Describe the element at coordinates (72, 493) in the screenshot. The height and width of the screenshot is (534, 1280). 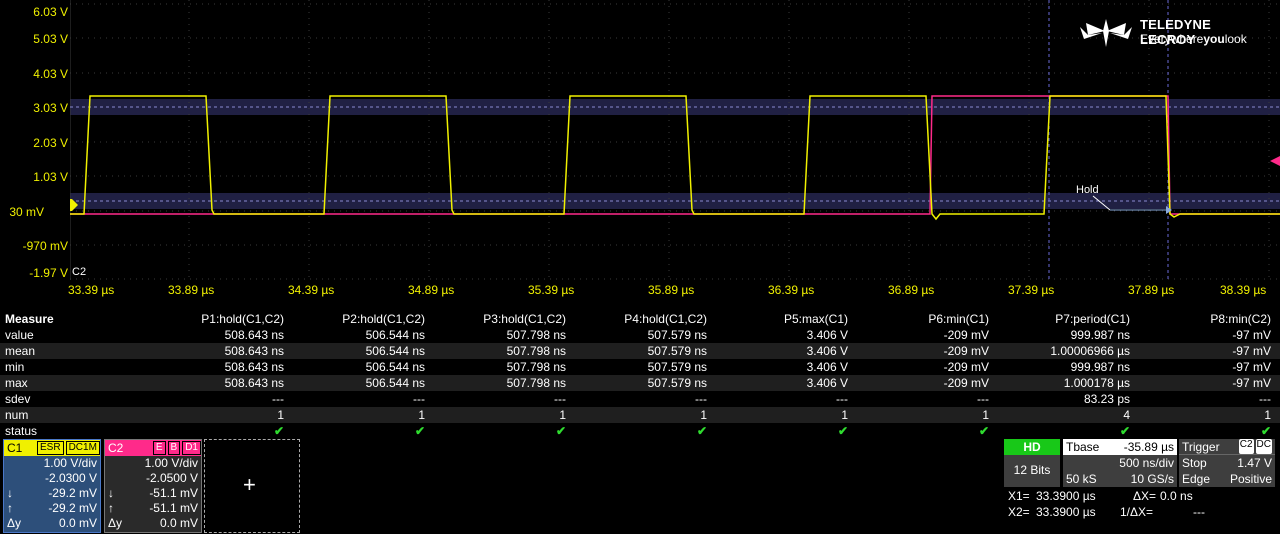
I see `cursor-down-value: -29.2 mV` at that location.